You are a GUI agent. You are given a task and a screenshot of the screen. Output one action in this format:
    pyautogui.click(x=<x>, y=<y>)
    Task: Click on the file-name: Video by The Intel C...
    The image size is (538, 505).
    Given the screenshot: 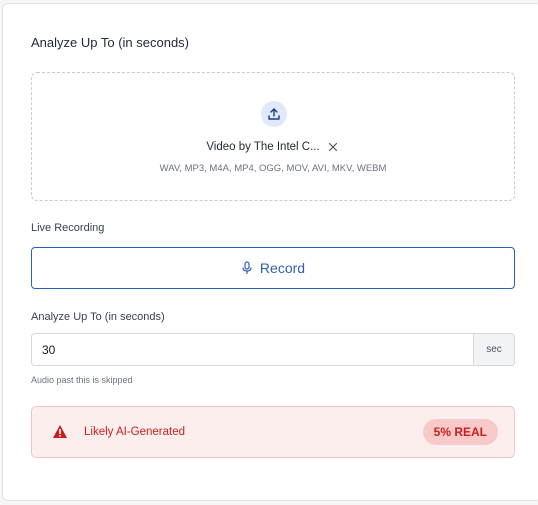 What is the action you would take?
    pyautogui.click(x=263, y=147)
    